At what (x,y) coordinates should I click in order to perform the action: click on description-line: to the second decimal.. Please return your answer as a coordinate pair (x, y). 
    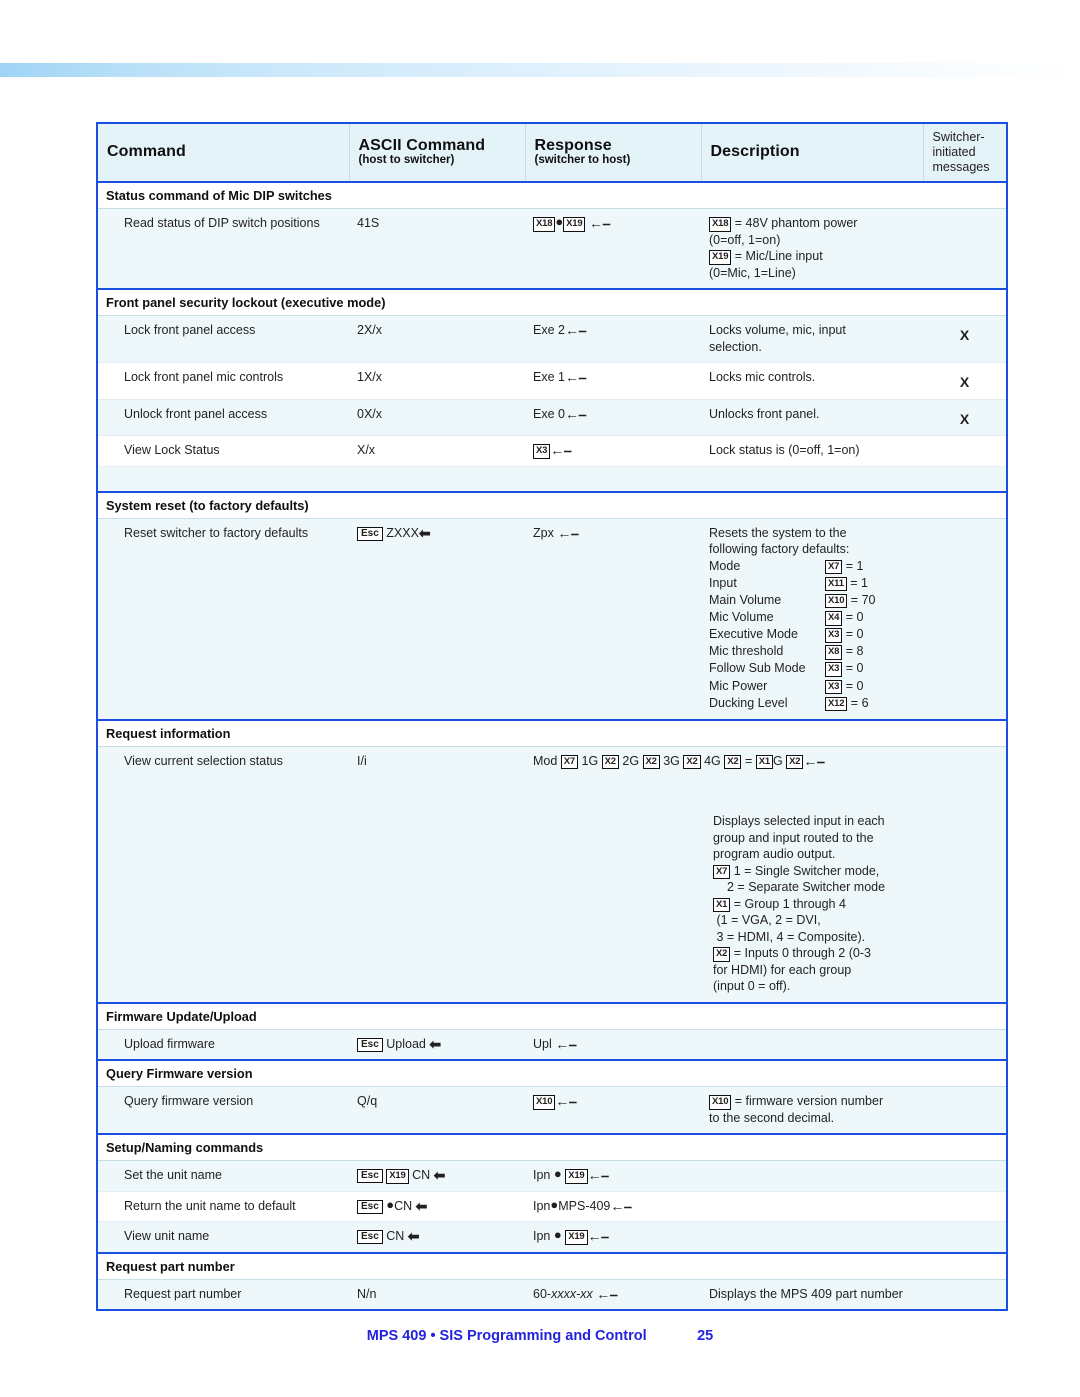
    Looking at the image, I should click on (772, 1117).